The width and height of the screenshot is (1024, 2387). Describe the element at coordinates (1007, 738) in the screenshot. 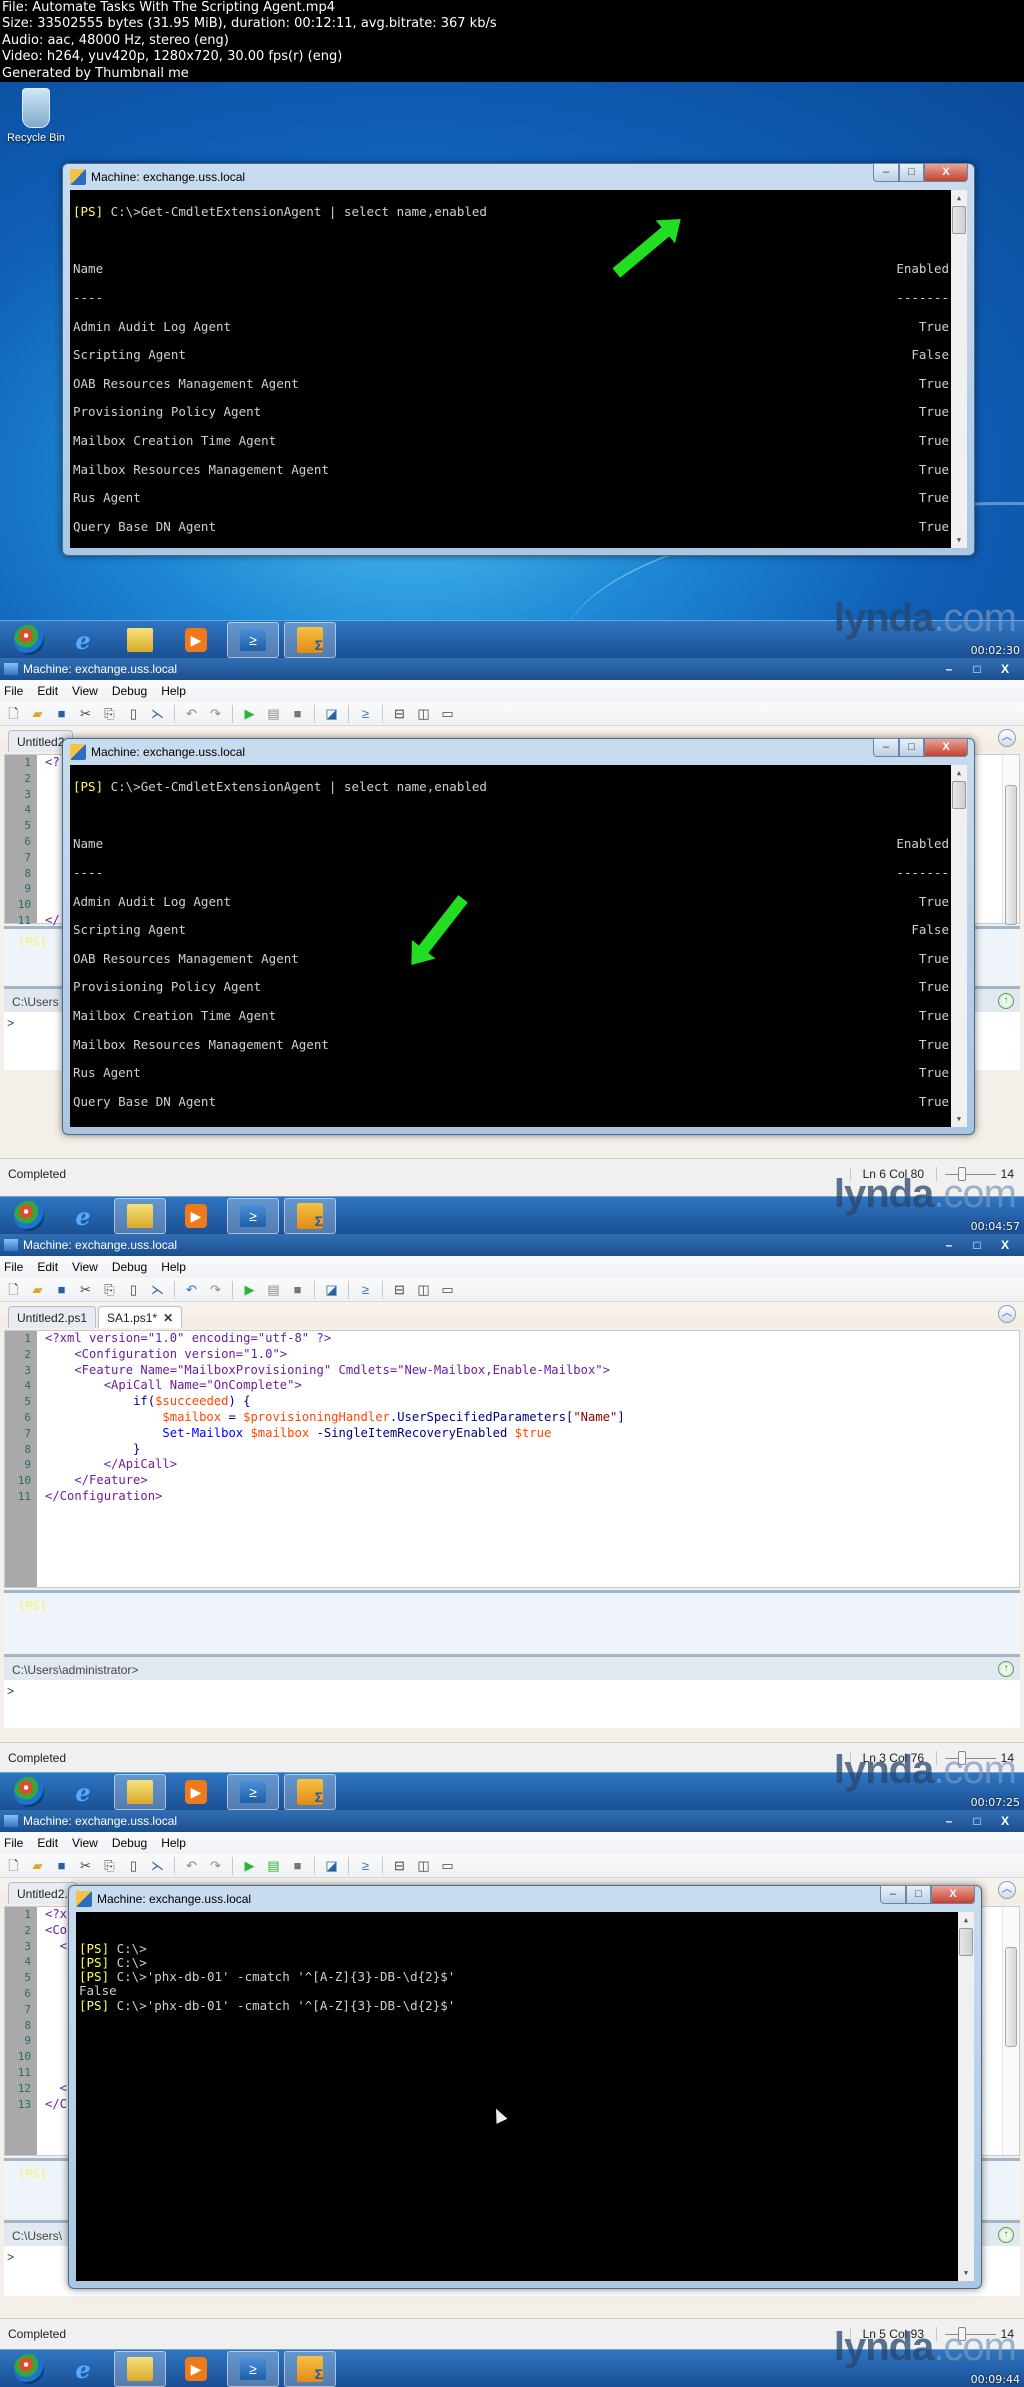

I see `collapse-script-pane-icon: ︿` at that location.